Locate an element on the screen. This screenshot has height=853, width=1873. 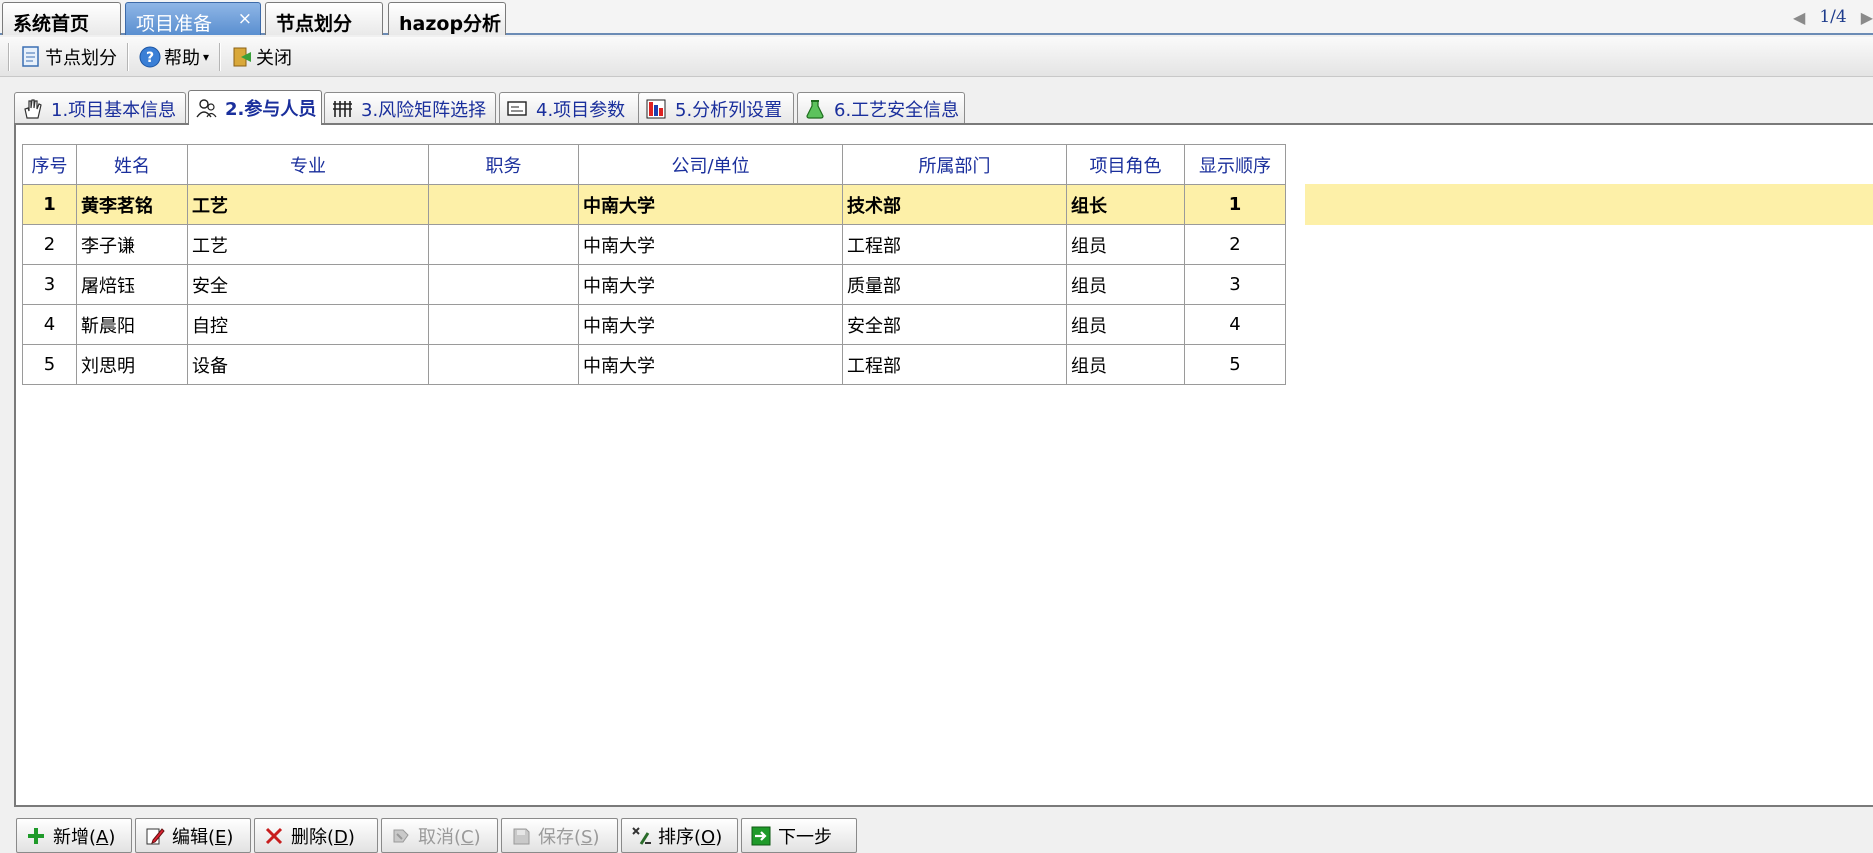
doc-tab-home: 系统首页 is located at coordinates (61, 18).